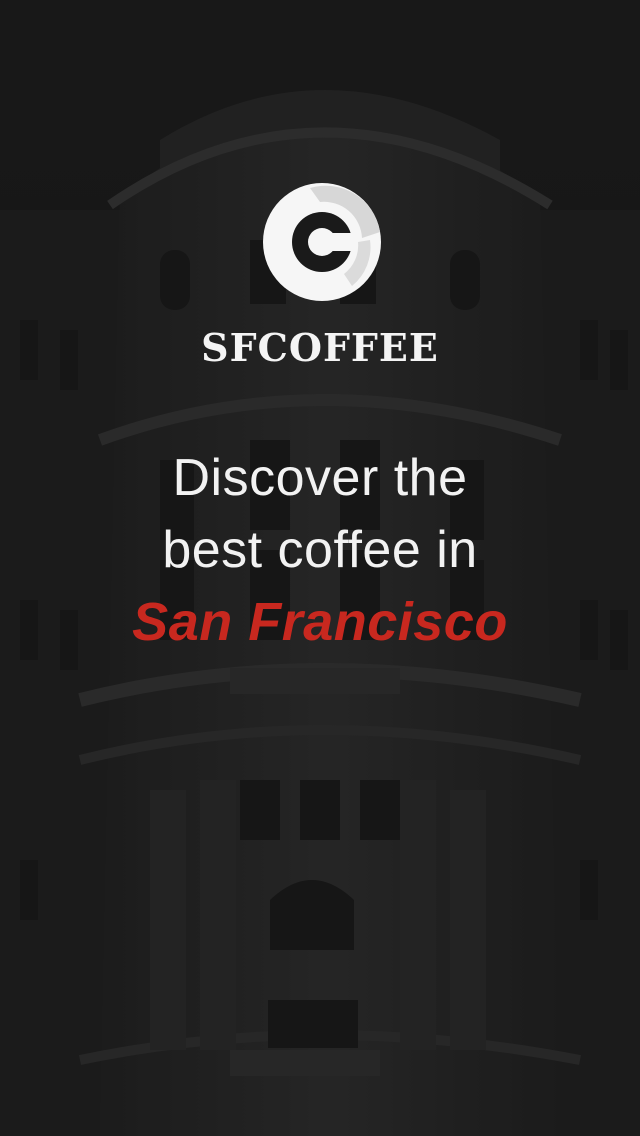 The width and height of the screenshot is (640, 1136). Describe the element at coordinates (322, 242) in the screenshot. I see `coffee-c-logo-icon` at that location.